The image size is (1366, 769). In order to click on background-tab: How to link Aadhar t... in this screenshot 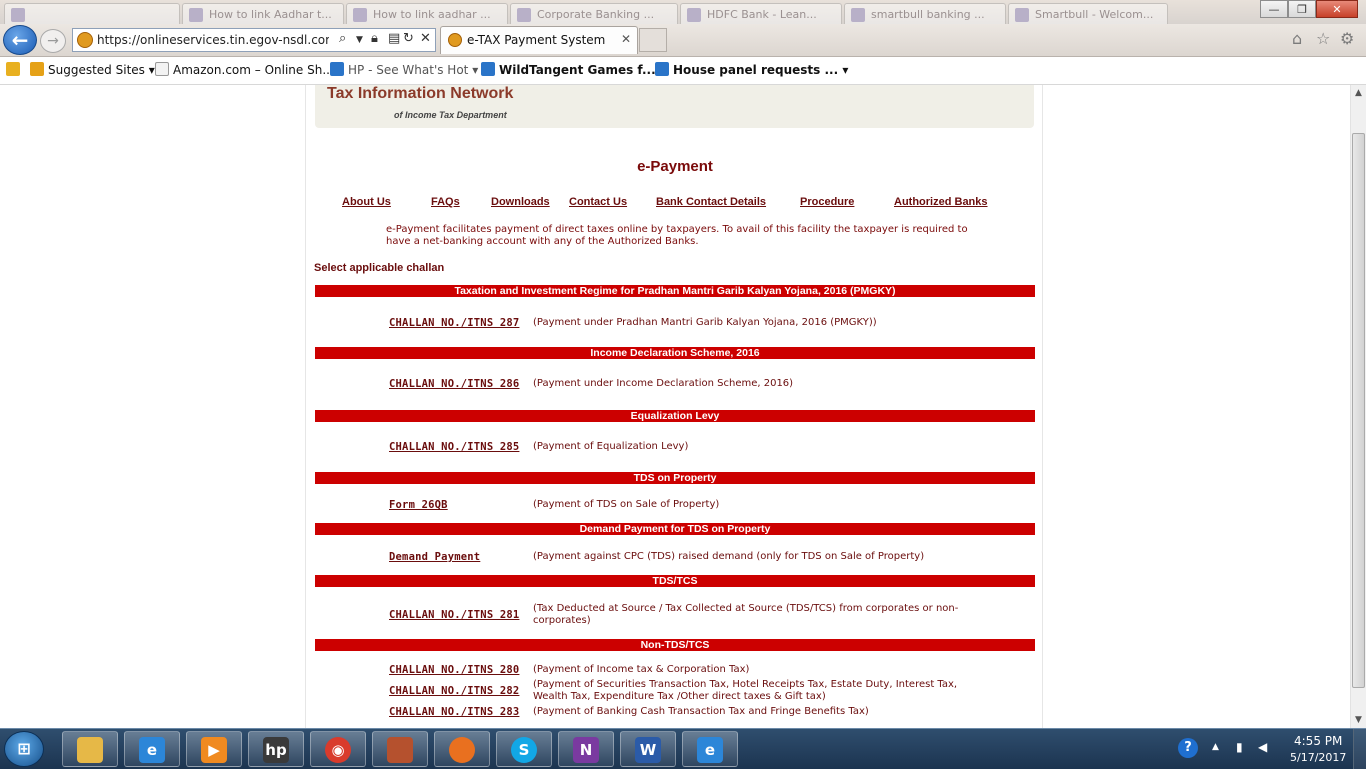, I will do `click(263, 14)`.